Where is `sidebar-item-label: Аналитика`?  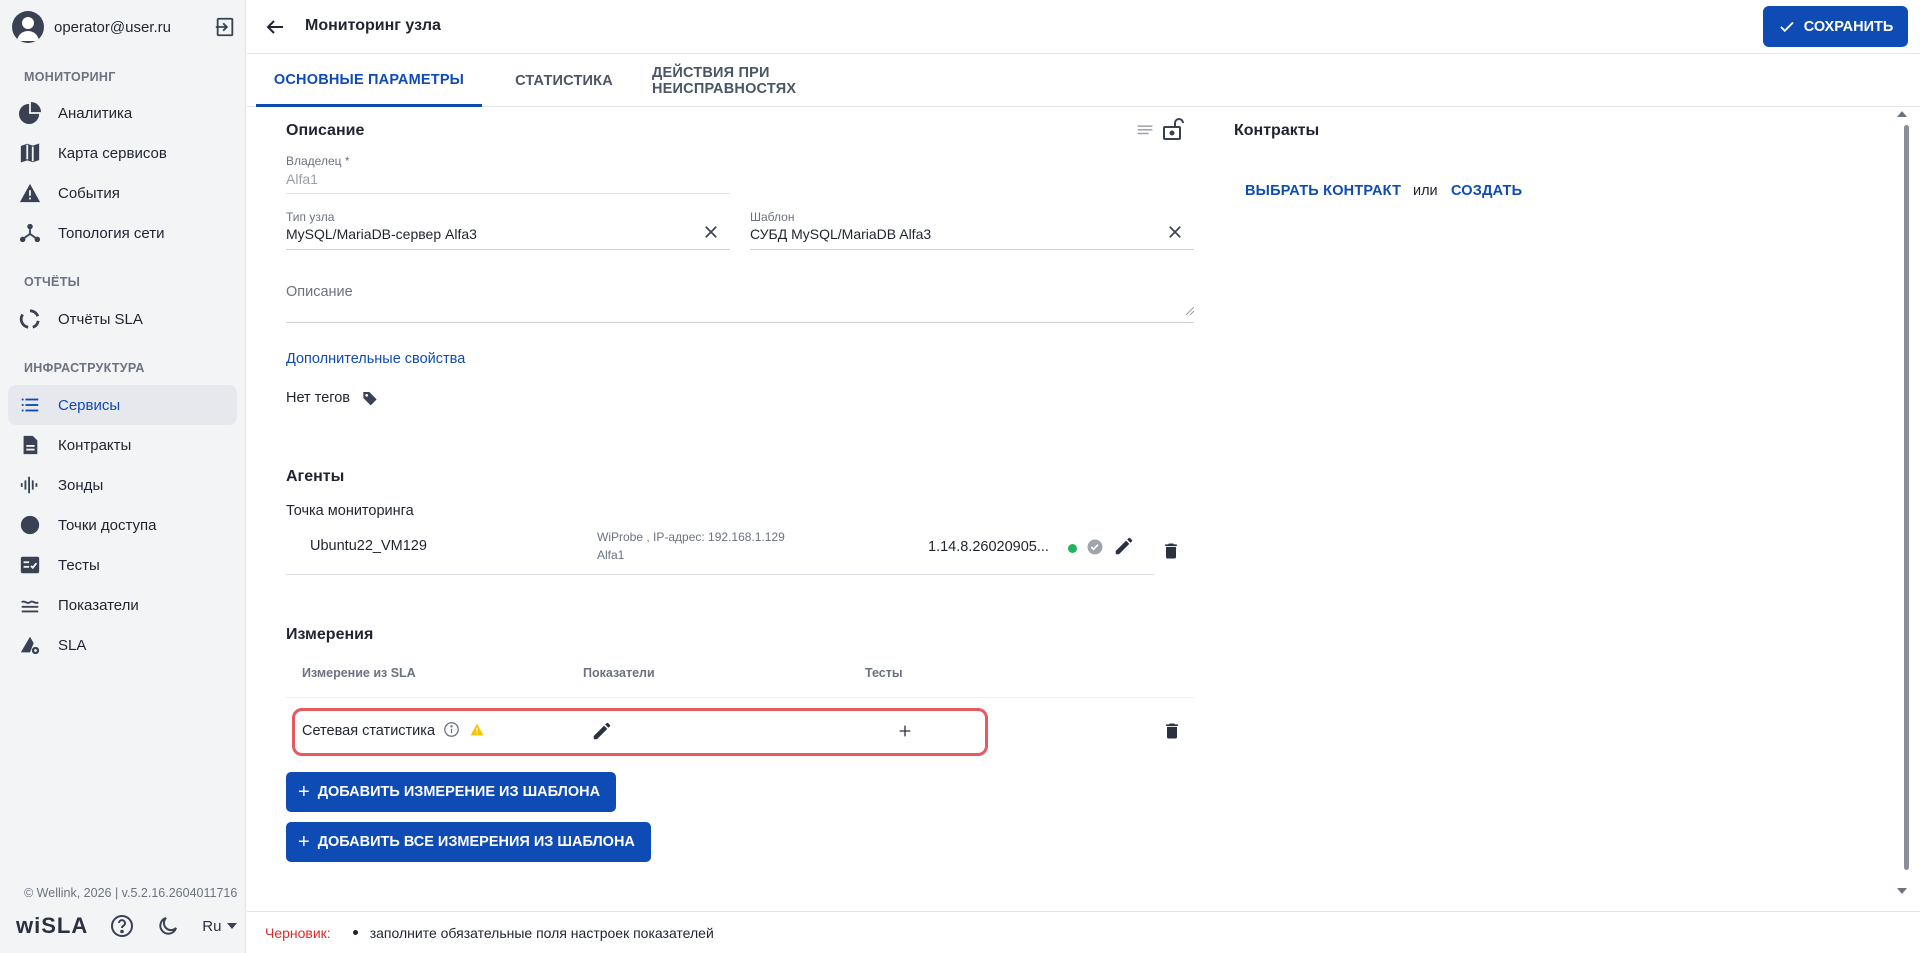 sidebar-item-label: Аналитика is located at coordinates (95, 113).